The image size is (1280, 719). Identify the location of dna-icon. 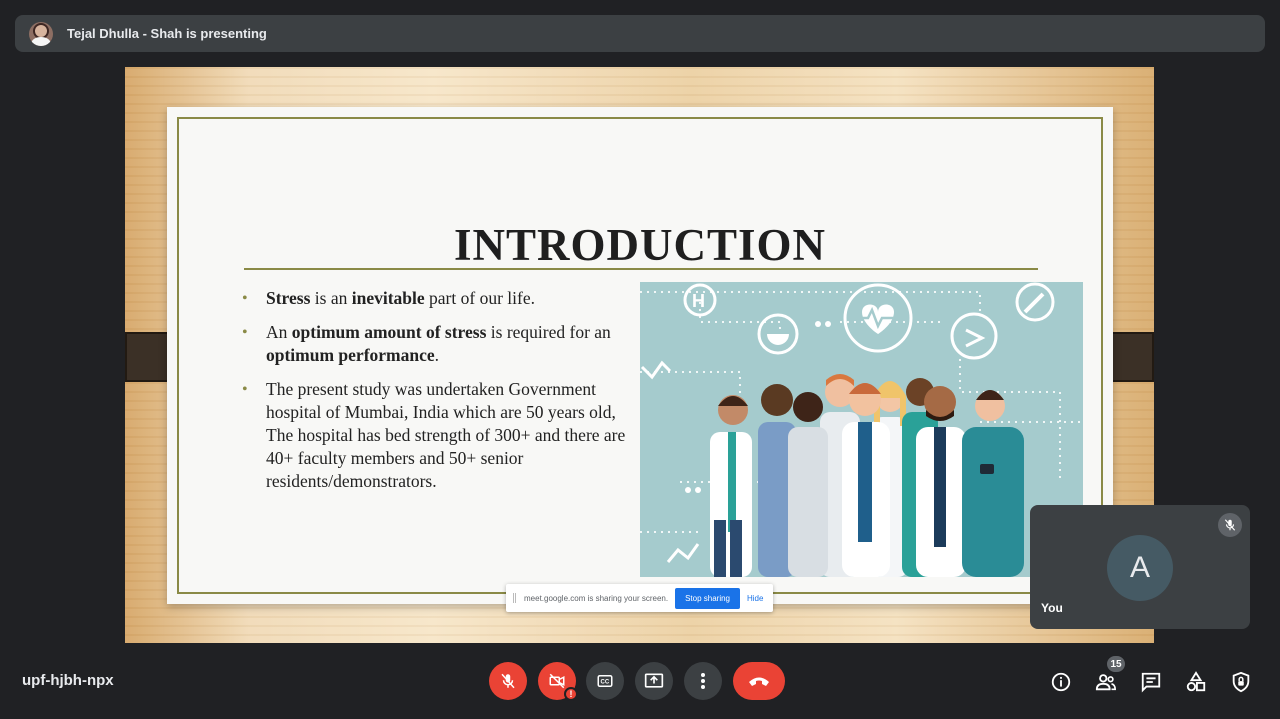
(974, 336).